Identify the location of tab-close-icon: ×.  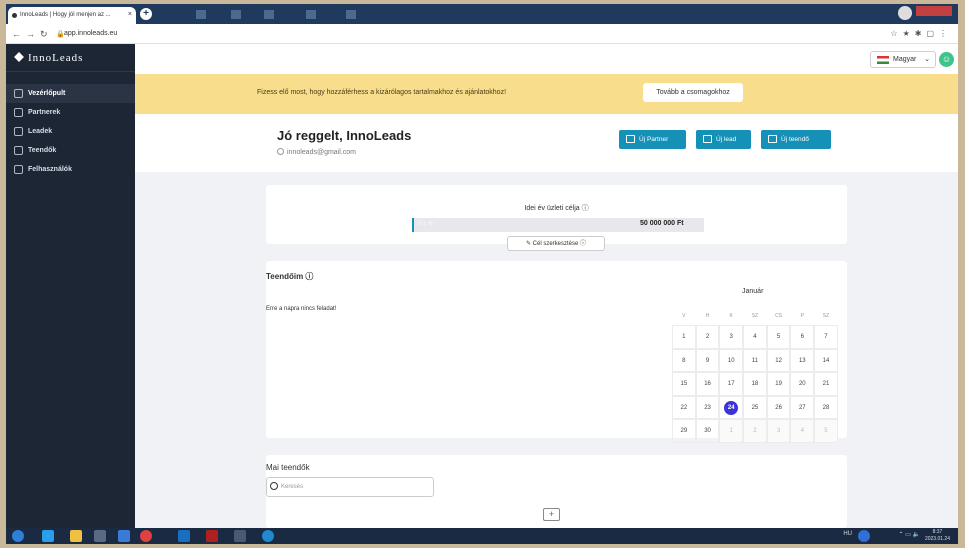
(130, 14).